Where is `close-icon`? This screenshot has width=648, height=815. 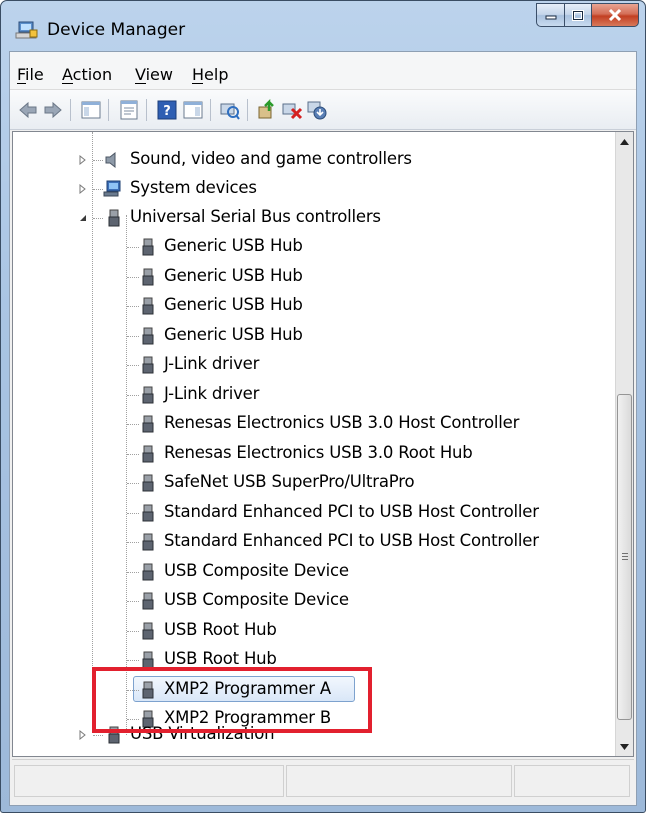
close-icon is located at coordinates (615, 15).